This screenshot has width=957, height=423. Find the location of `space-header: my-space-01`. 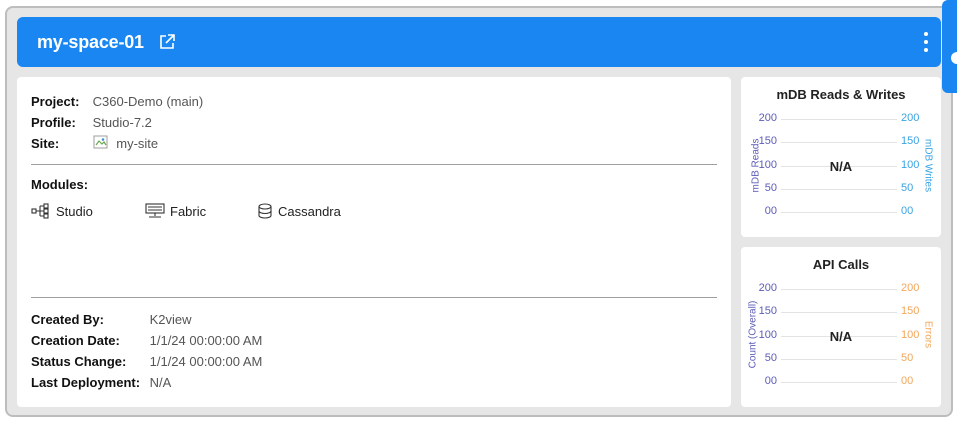

space-header: my-space-01 is located at coordinates (479, 42).